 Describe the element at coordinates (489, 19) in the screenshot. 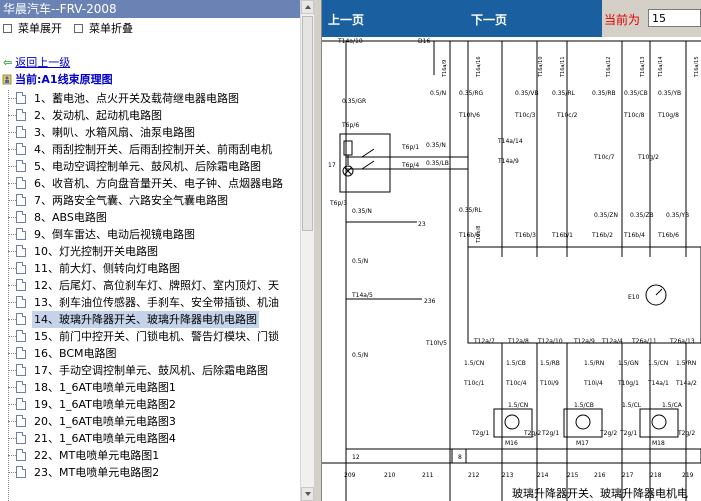

I see `next-page-button: 下一页` at that location.